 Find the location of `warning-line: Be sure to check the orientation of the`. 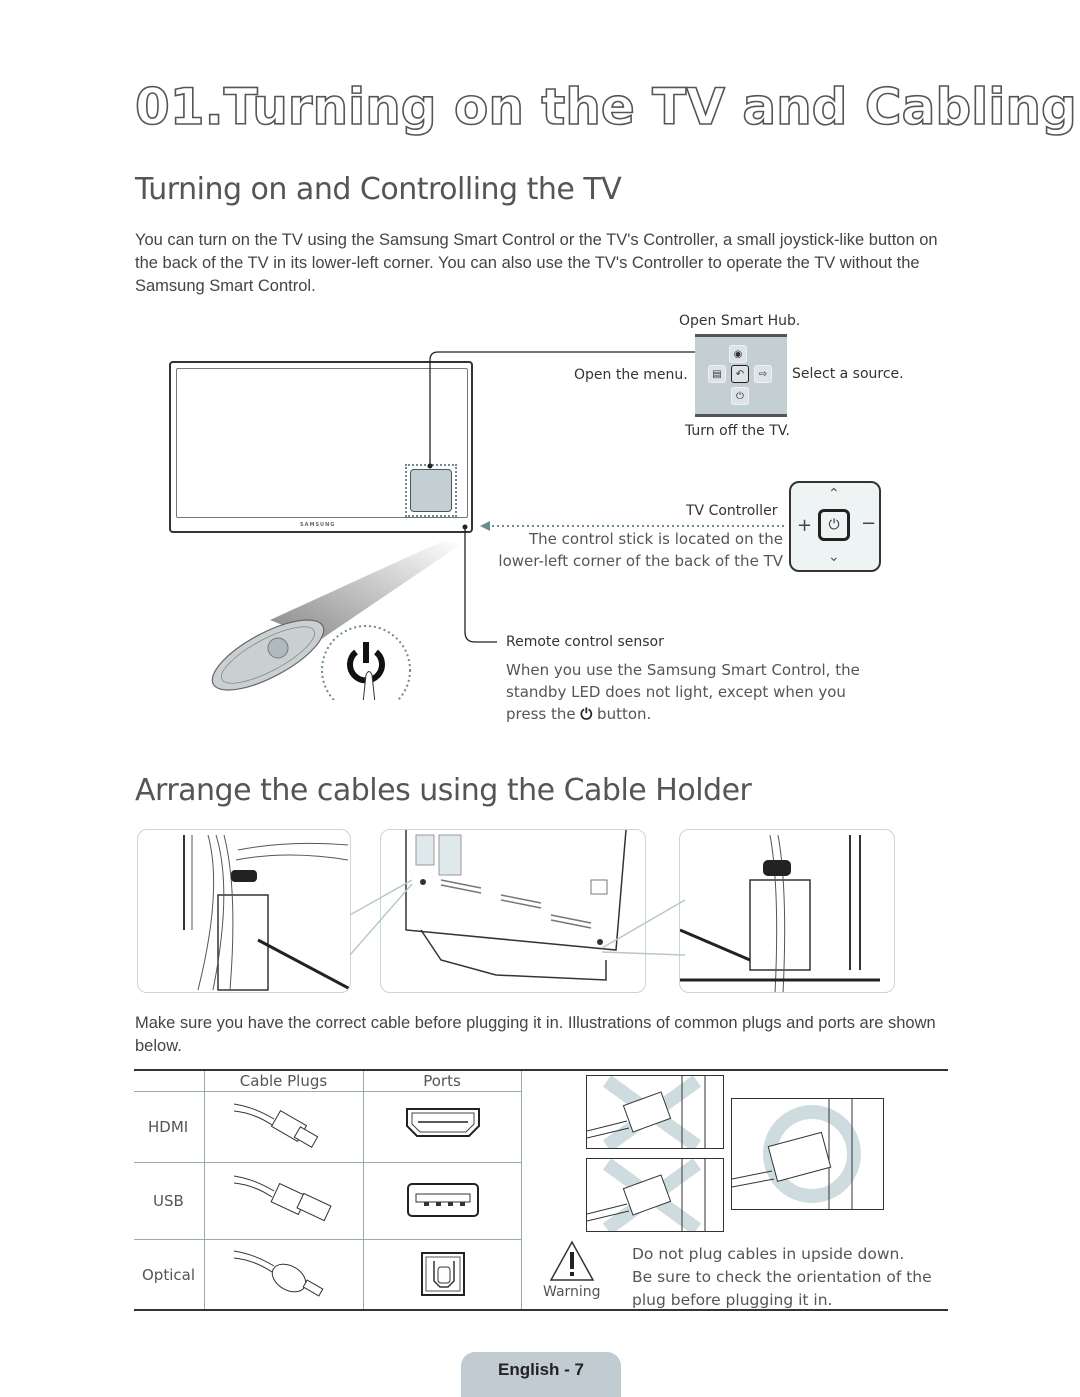

warning-line: Be sure to check the orientation of the is located at coordinates (782, 1277).